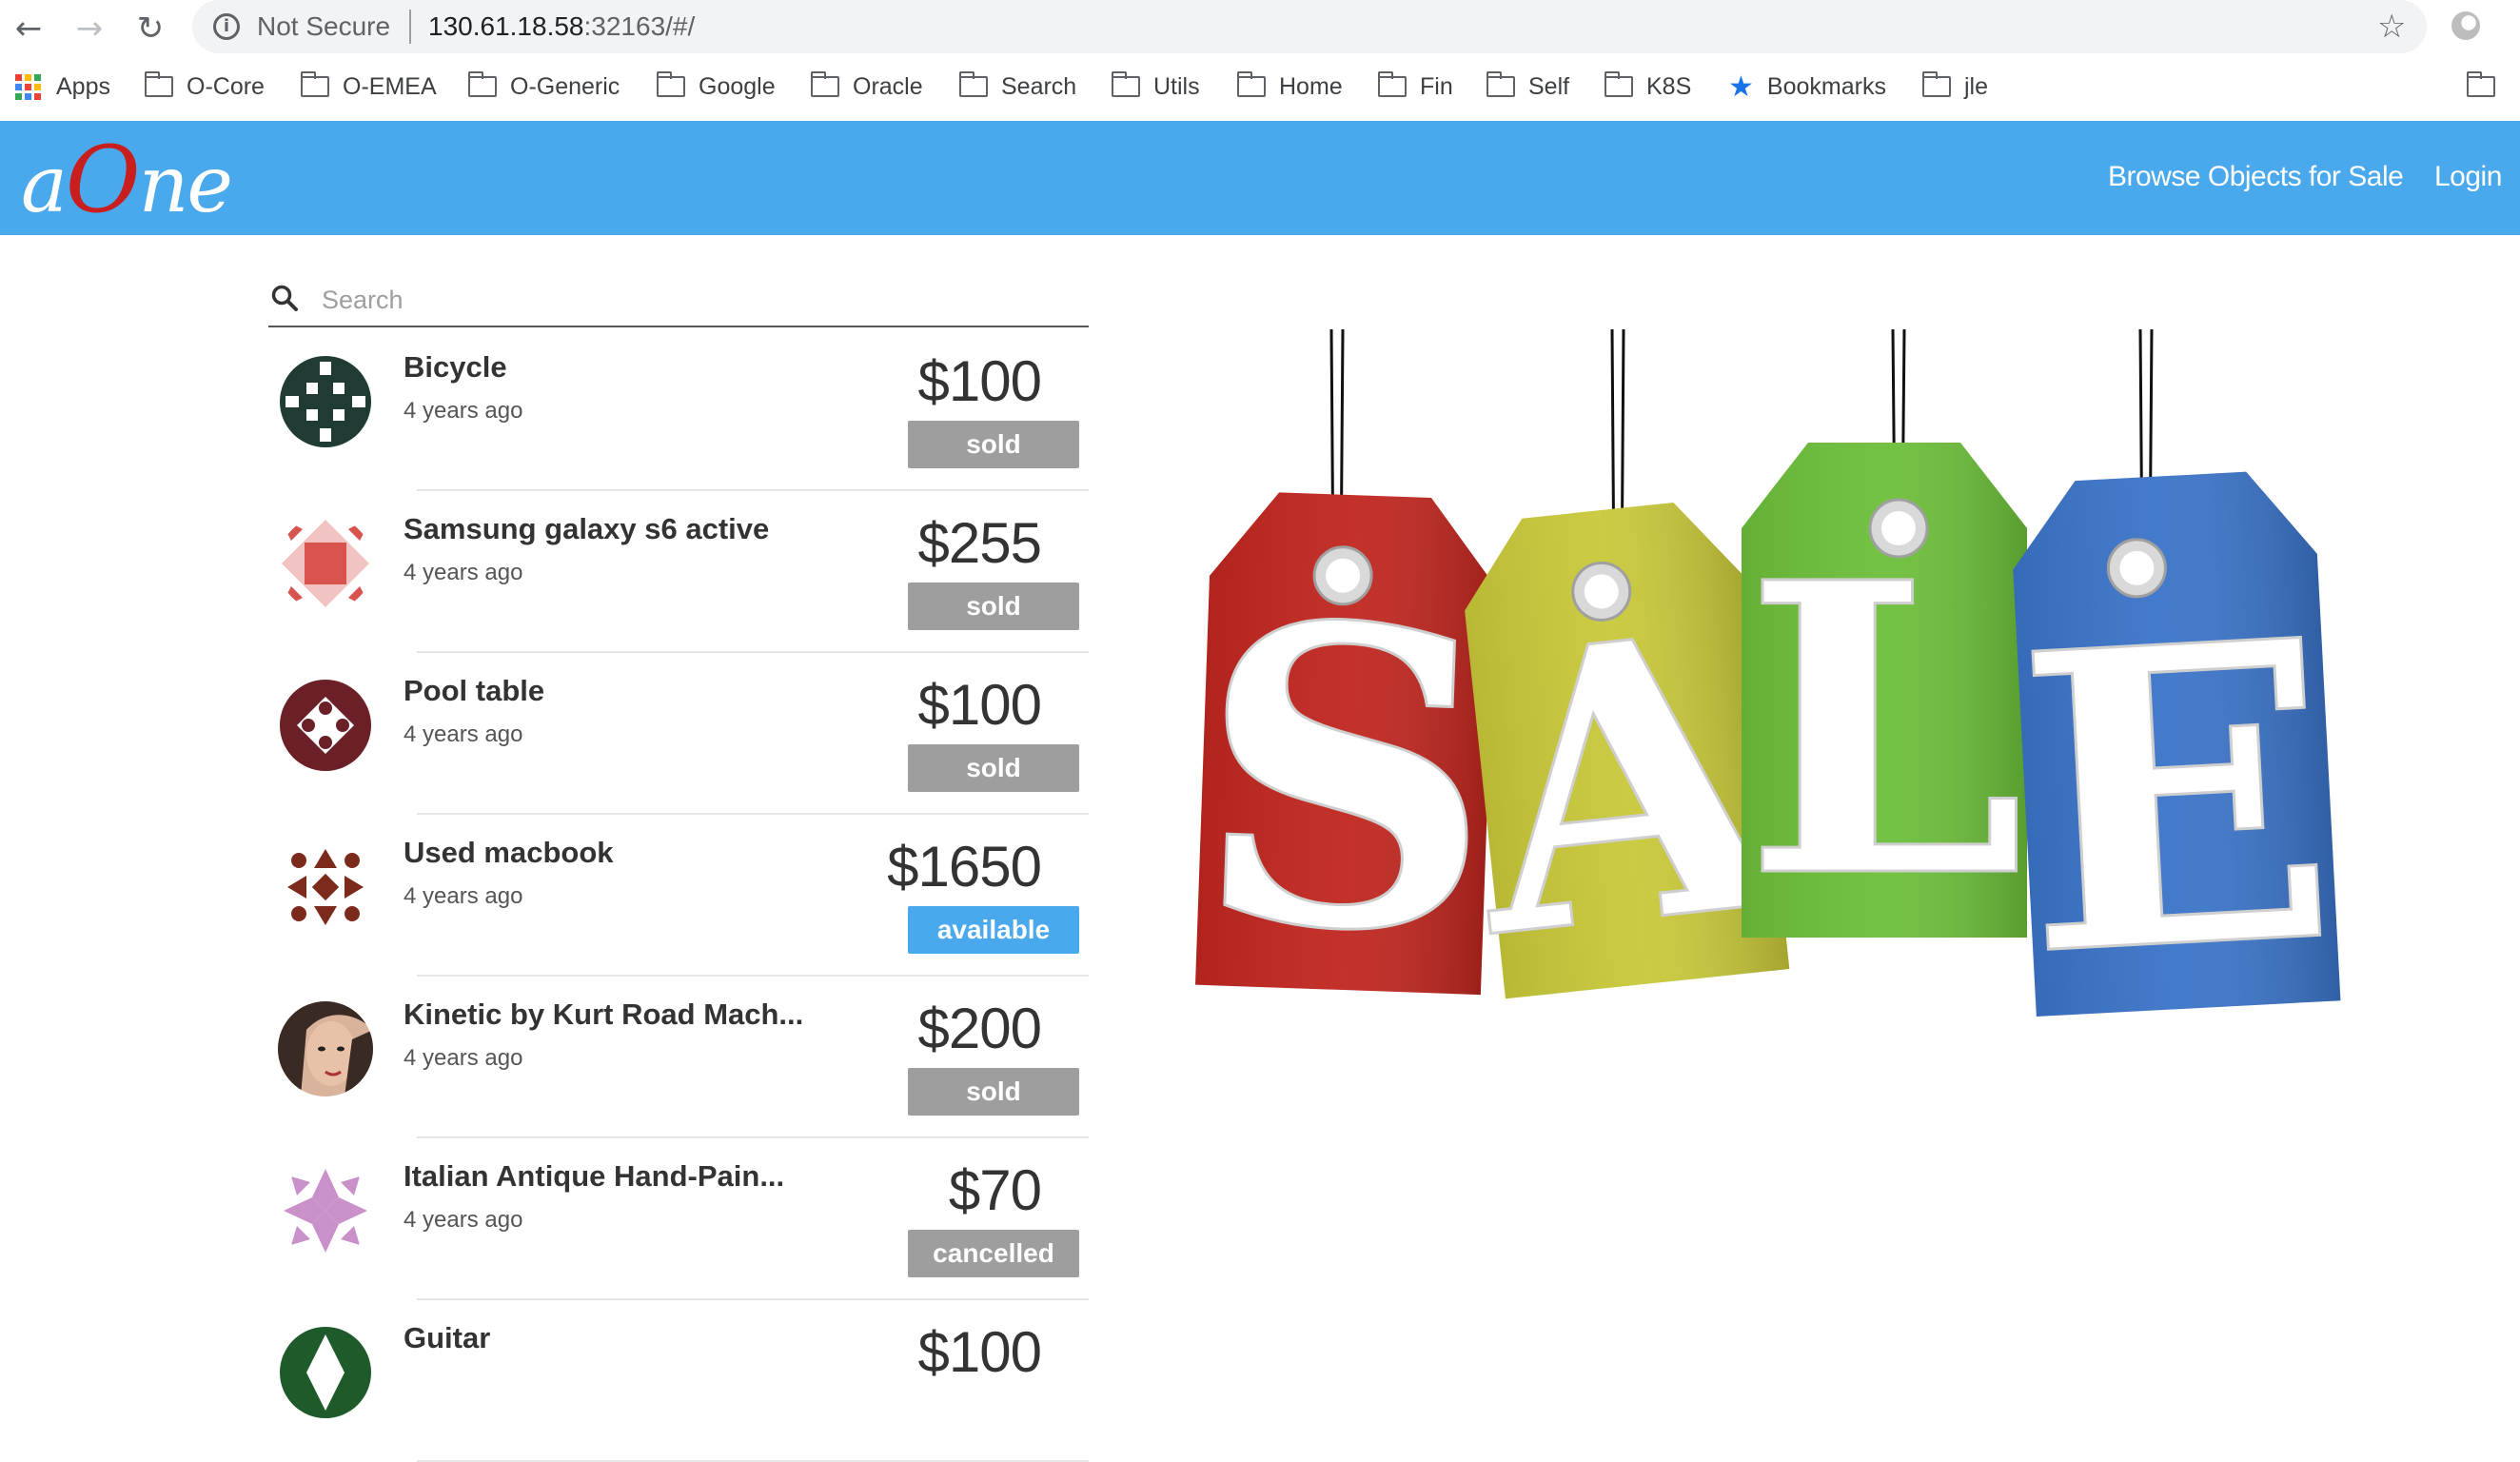 This screenshot has width=2520, height=1462. I want to click on logo-o: O, so click(103, 180).